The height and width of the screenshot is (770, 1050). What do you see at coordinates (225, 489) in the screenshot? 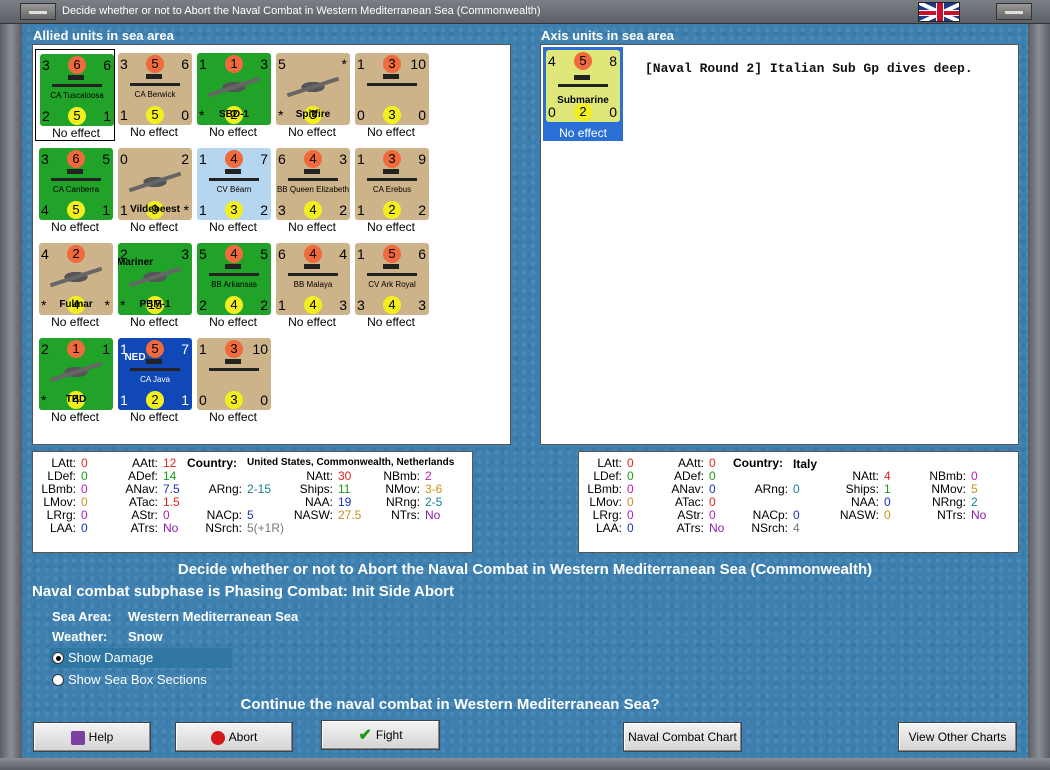
I see `stat-label-arng: ARng:` at bounding box center [225, 489].